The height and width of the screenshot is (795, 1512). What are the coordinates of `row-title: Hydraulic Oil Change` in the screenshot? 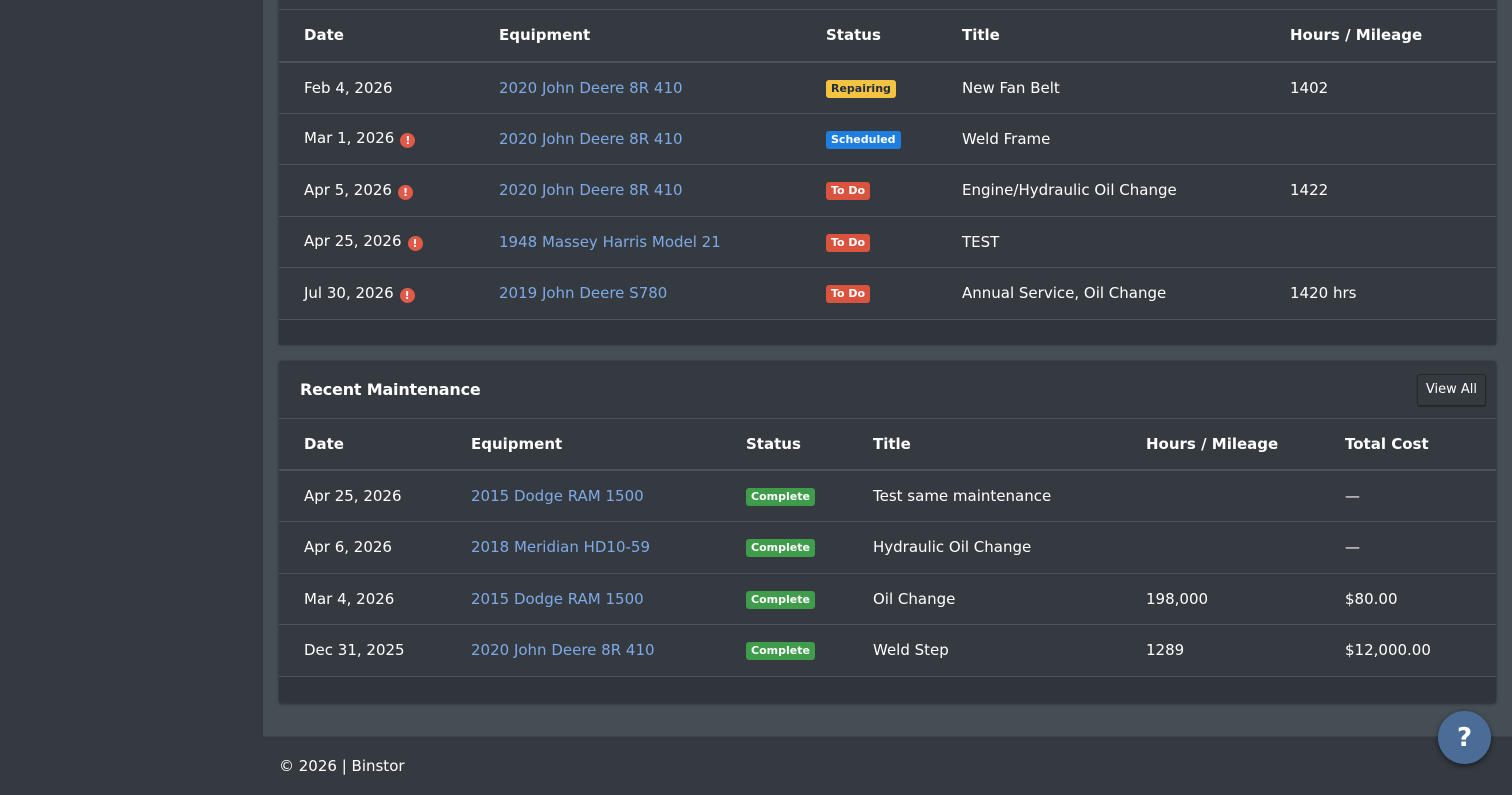 It's located at (984, 547).